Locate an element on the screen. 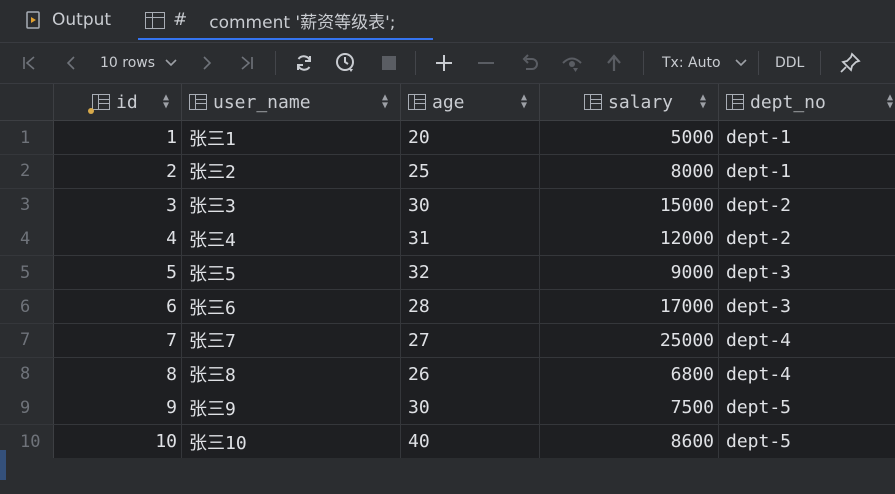 The image size is (895, 494). toolbar: 10 rows Tx: Auto DDL is located at coordinates (447, 63).